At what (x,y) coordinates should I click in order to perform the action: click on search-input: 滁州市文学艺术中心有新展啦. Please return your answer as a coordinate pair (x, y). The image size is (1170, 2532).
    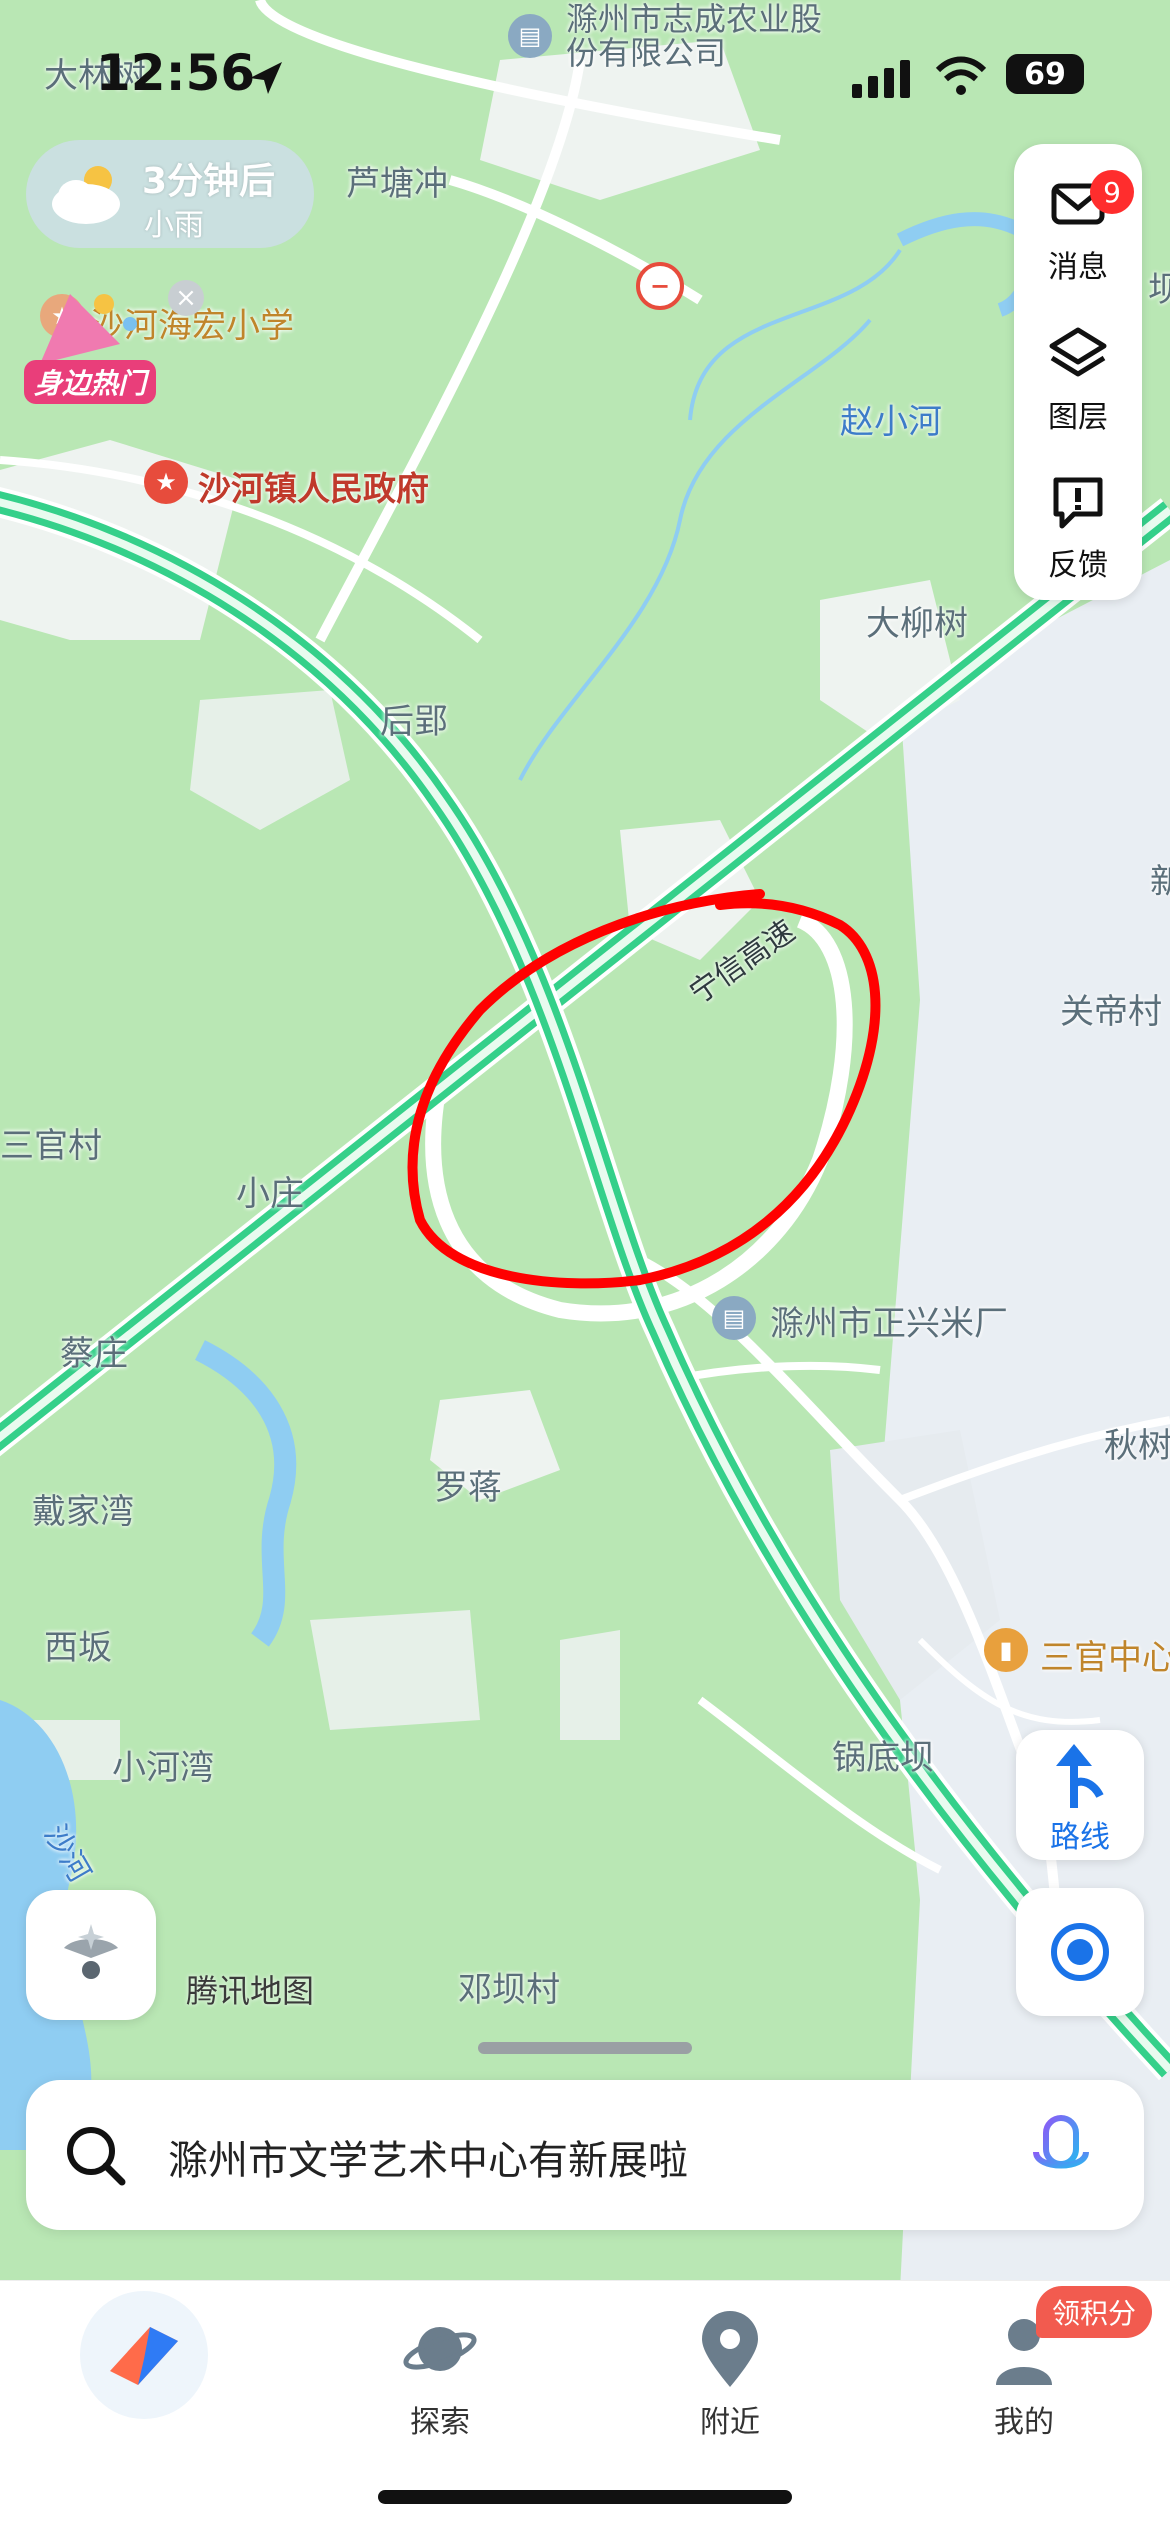
    Looking at the image, I should click on (428, 2157).